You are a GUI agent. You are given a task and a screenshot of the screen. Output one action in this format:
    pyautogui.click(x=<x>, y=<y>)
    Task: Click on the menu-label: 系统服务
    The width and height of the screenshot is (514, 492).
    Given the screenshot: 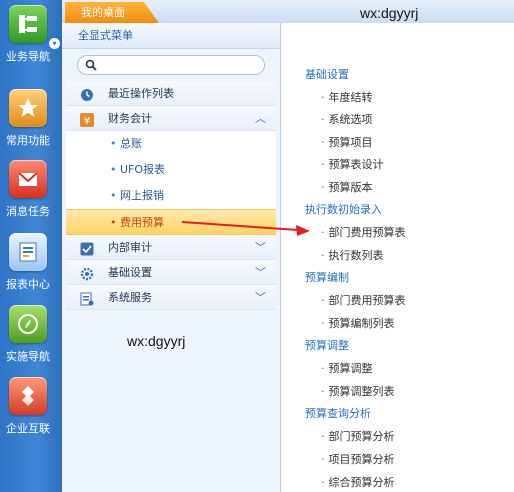 What is the action you would take?
    pyautogui.click(x=130, y=297)
    